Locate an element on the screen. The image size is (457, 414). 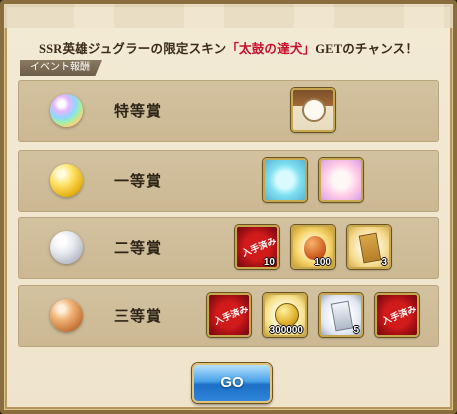
prize-label: 一等賞 is located at coordinates (138, 181).